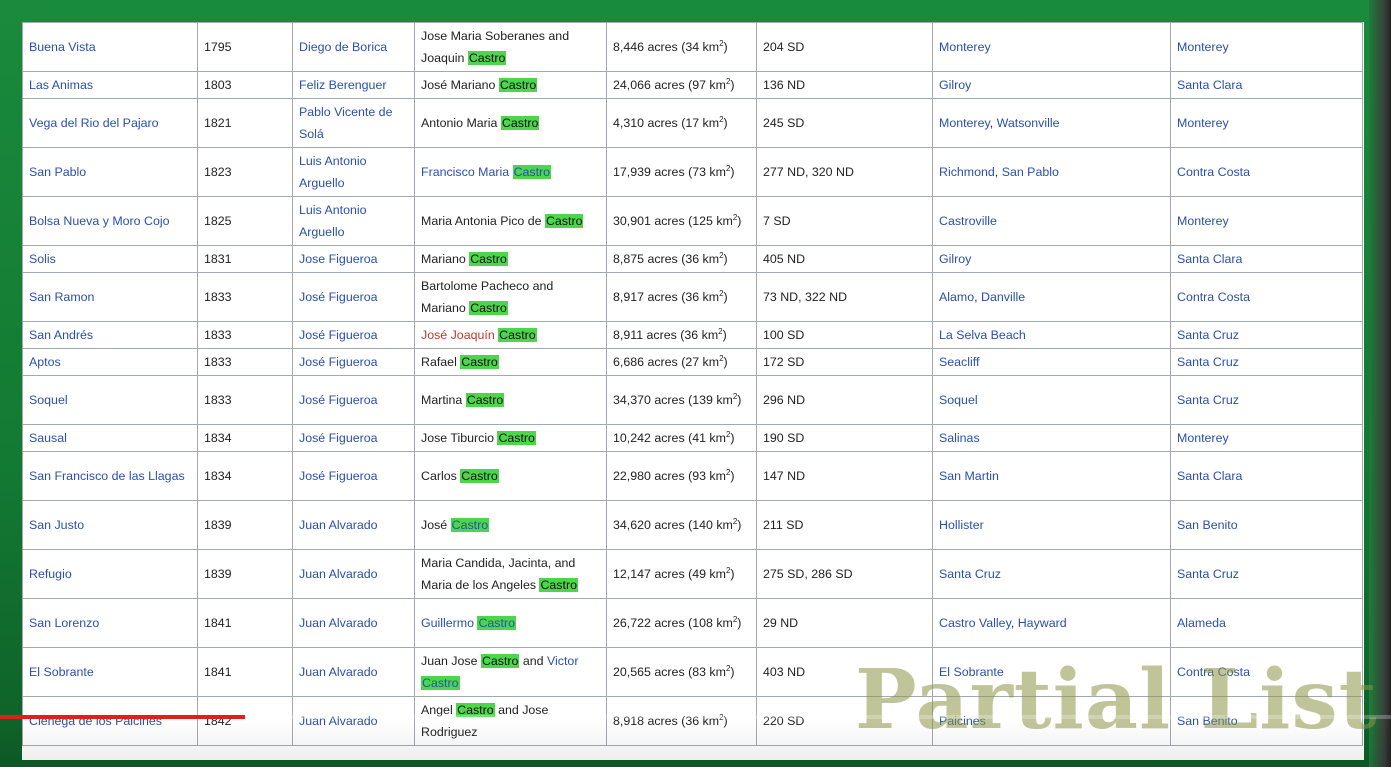 The height and width of the screenshot is (767, 1391). Describe the element at coordinates (669, 476) in the screenshot. I see `area-value: 22,980 acres (93 km` at that location.